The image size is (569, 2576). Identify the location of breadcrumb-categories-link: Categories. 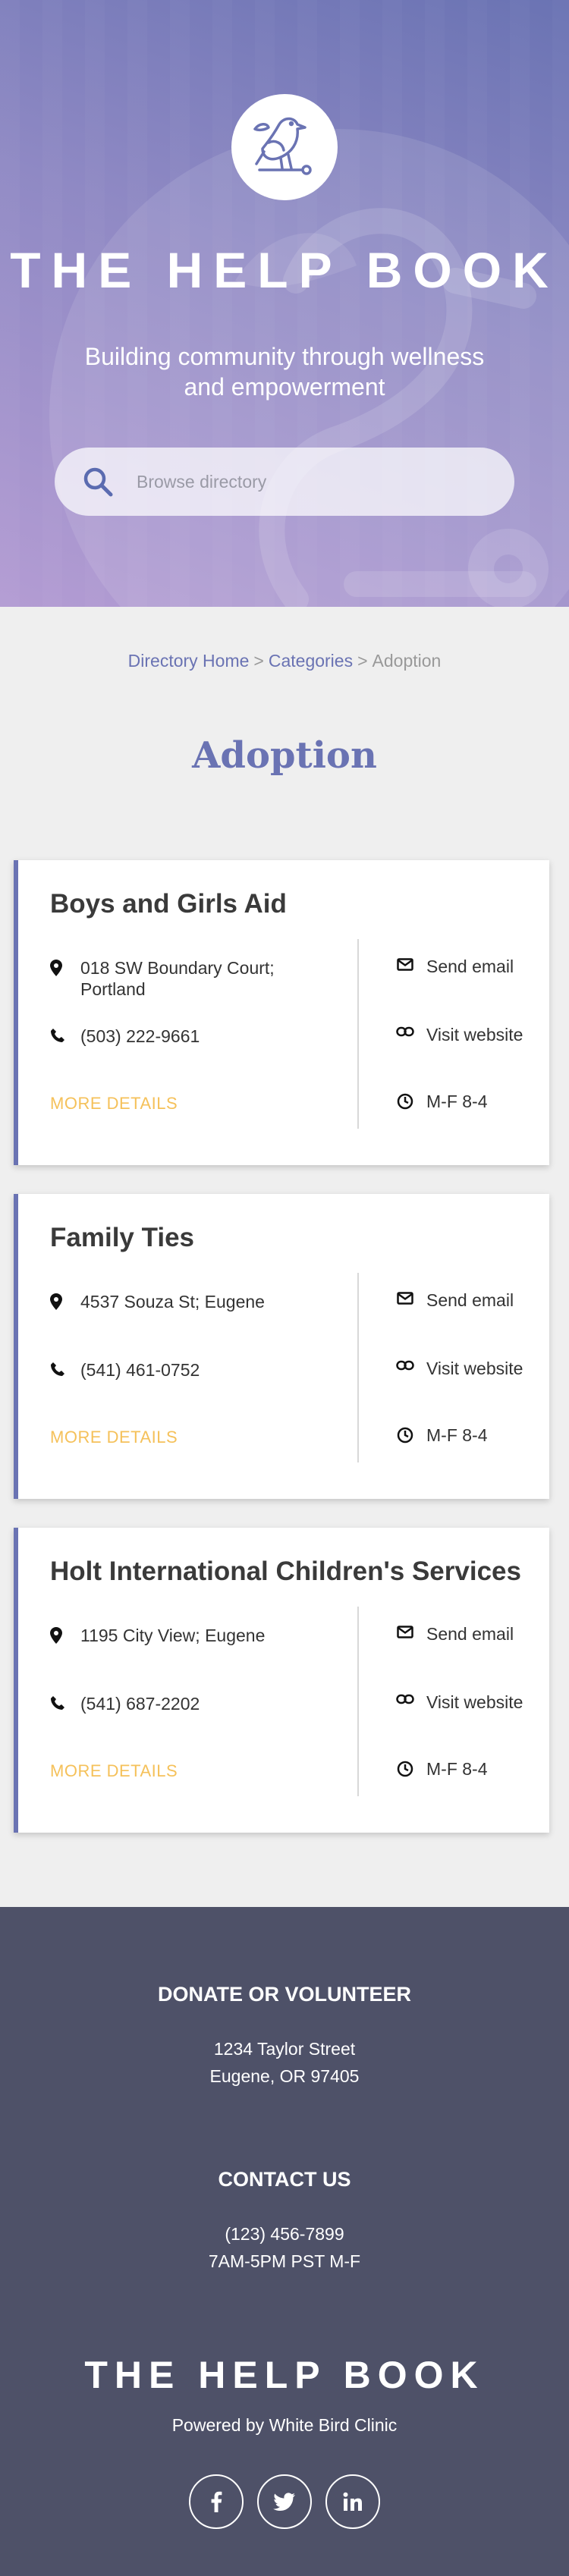
(311, 661).